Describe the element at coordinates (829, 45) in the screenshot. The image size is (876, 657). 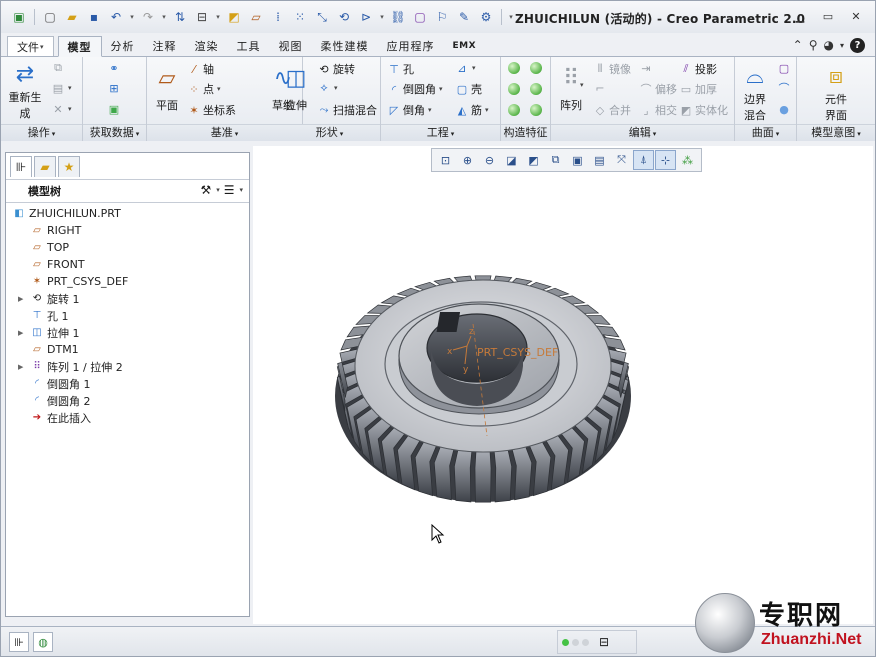
I see `community-icon: ◕` at that location.